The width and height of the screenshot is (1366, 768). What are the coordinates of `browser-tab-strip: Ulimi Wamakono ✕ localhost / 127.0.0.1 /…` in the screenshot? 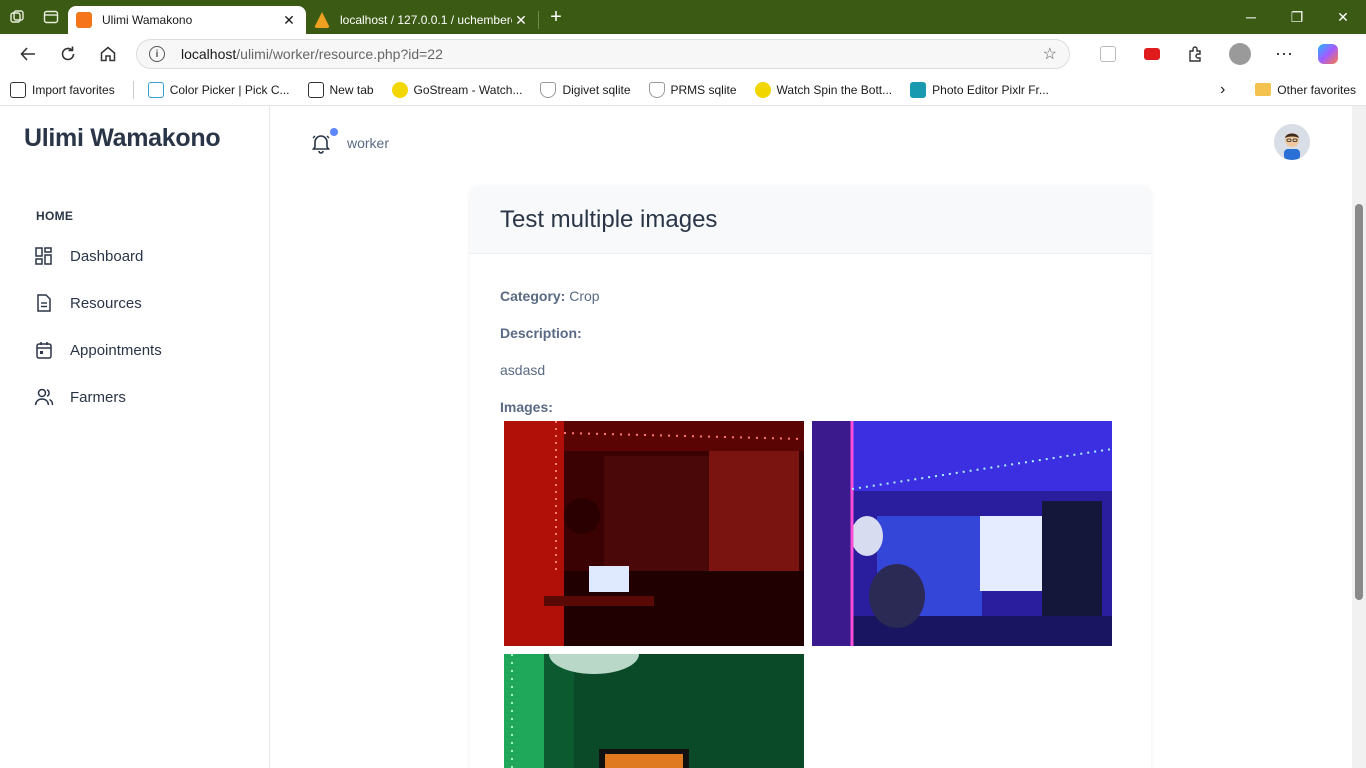 It's located at (683, 17).